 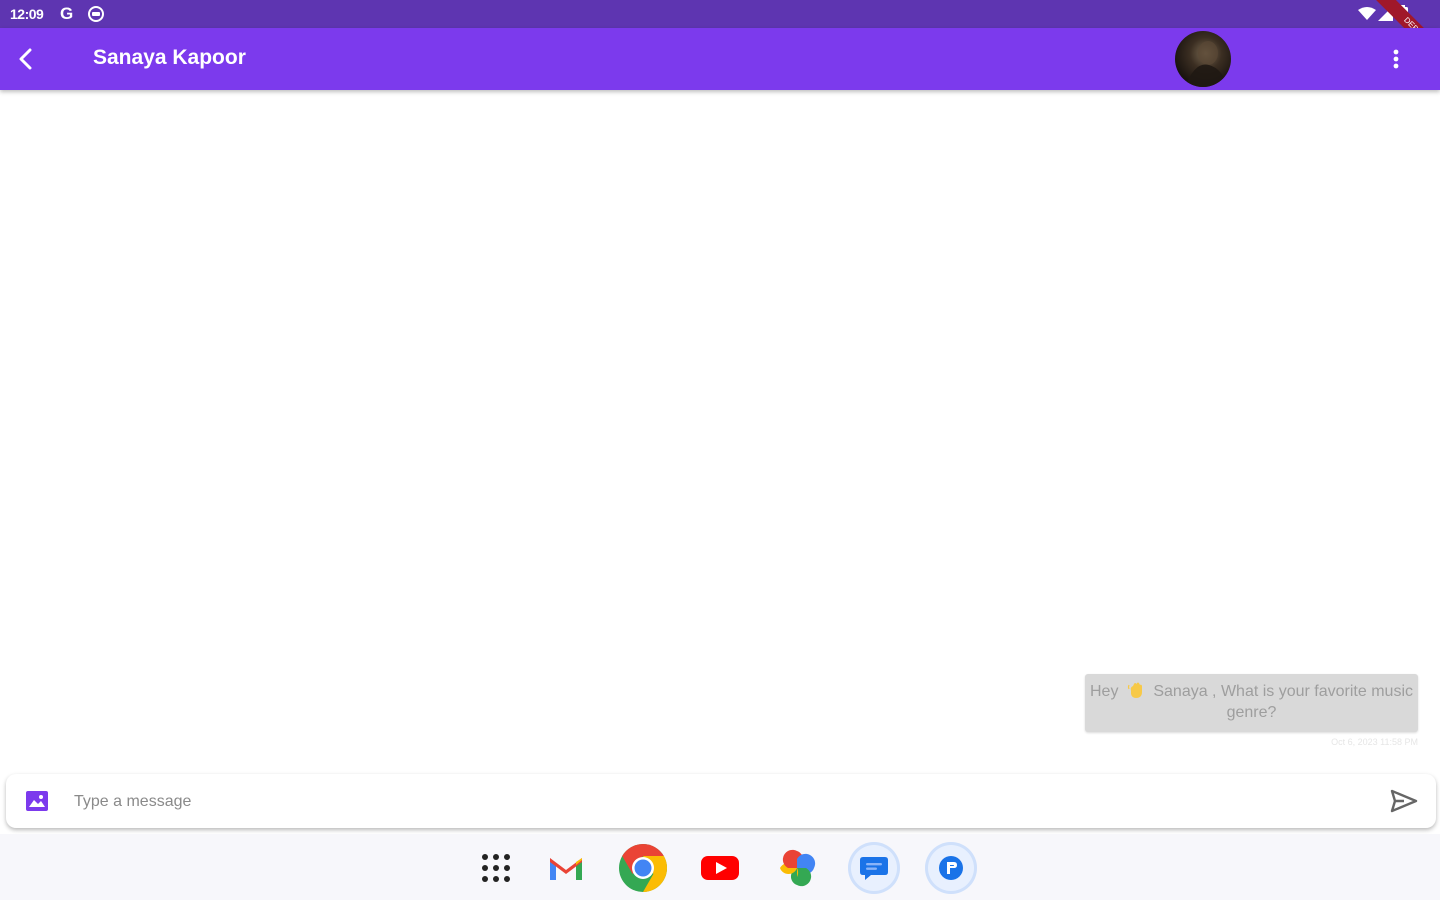 I want to click on more-vert-icon, so click(x=1396, y=59).